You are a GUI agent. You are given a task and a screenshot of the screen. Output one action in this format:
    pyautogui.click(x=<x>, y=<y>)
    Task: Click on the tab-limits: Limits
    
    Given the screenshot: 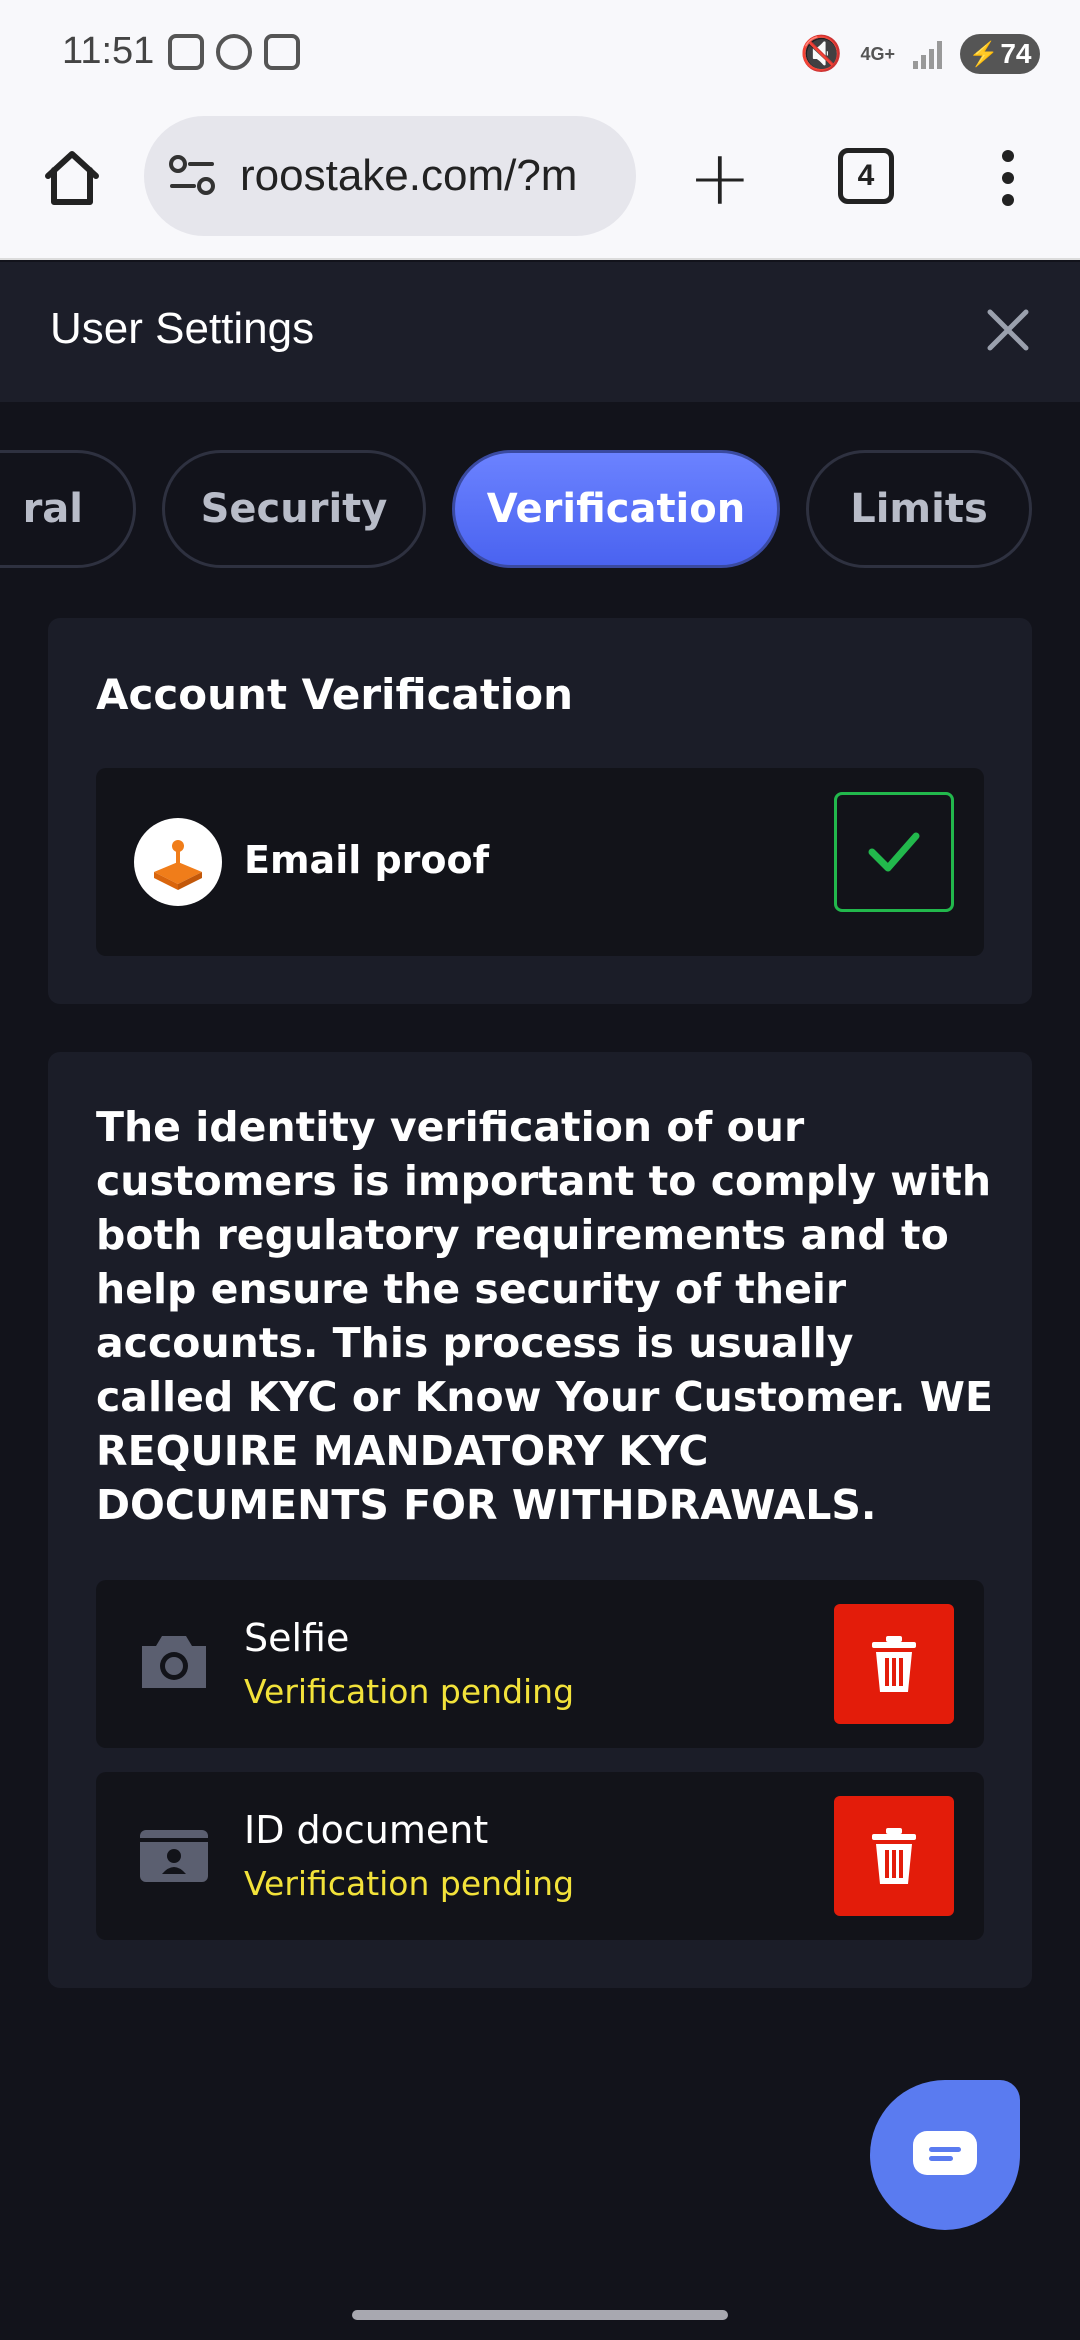 What is the action you would take?
    pyautogui.click(x=919, y=509)
    